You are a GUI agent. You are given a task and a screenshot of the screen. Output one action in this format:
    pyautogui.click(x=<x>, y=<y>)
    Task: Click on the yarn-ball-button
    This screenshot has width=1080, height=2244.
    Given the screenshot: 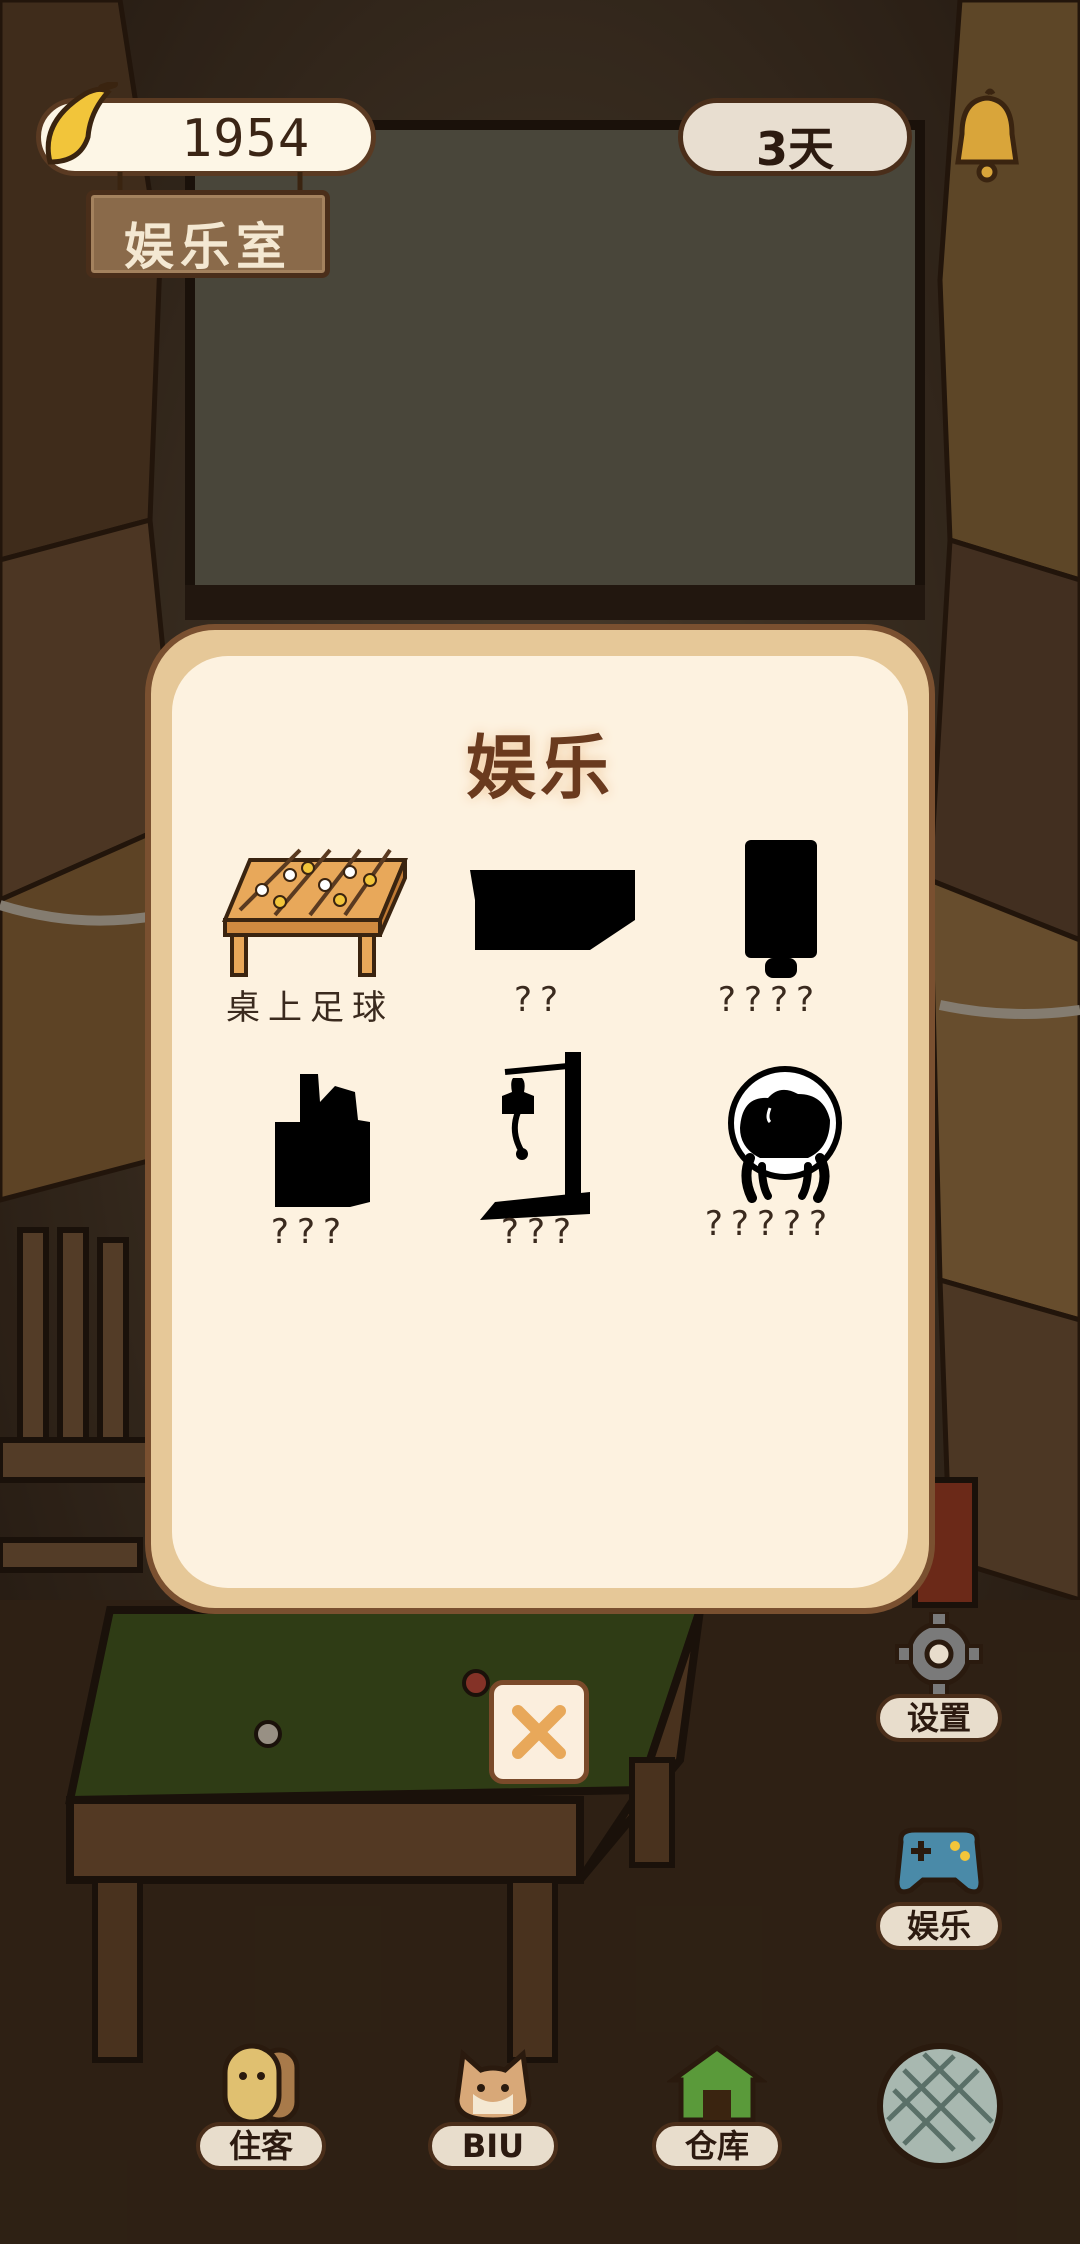 What is the action you would take?
    pyautogui.click(x=940, y=2106)
    